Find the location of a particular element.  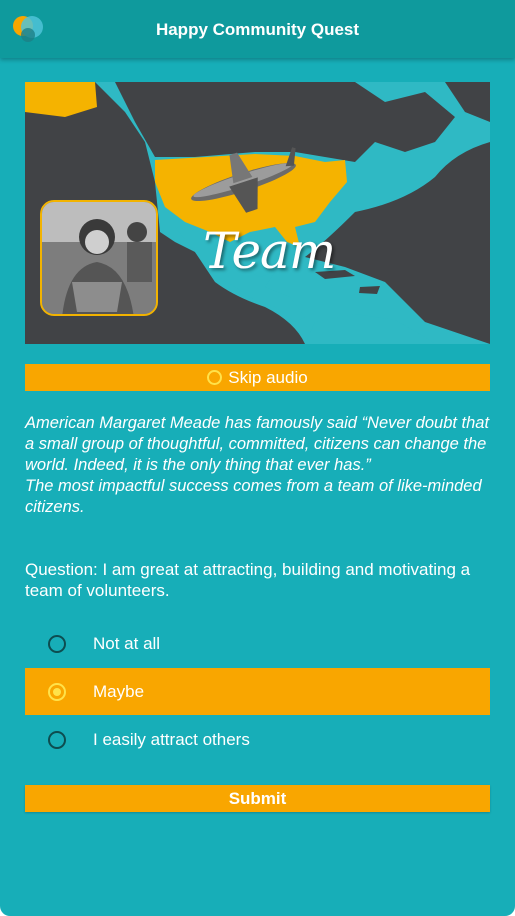

option-label: I easily attract others is located at coordinates (171, 739).